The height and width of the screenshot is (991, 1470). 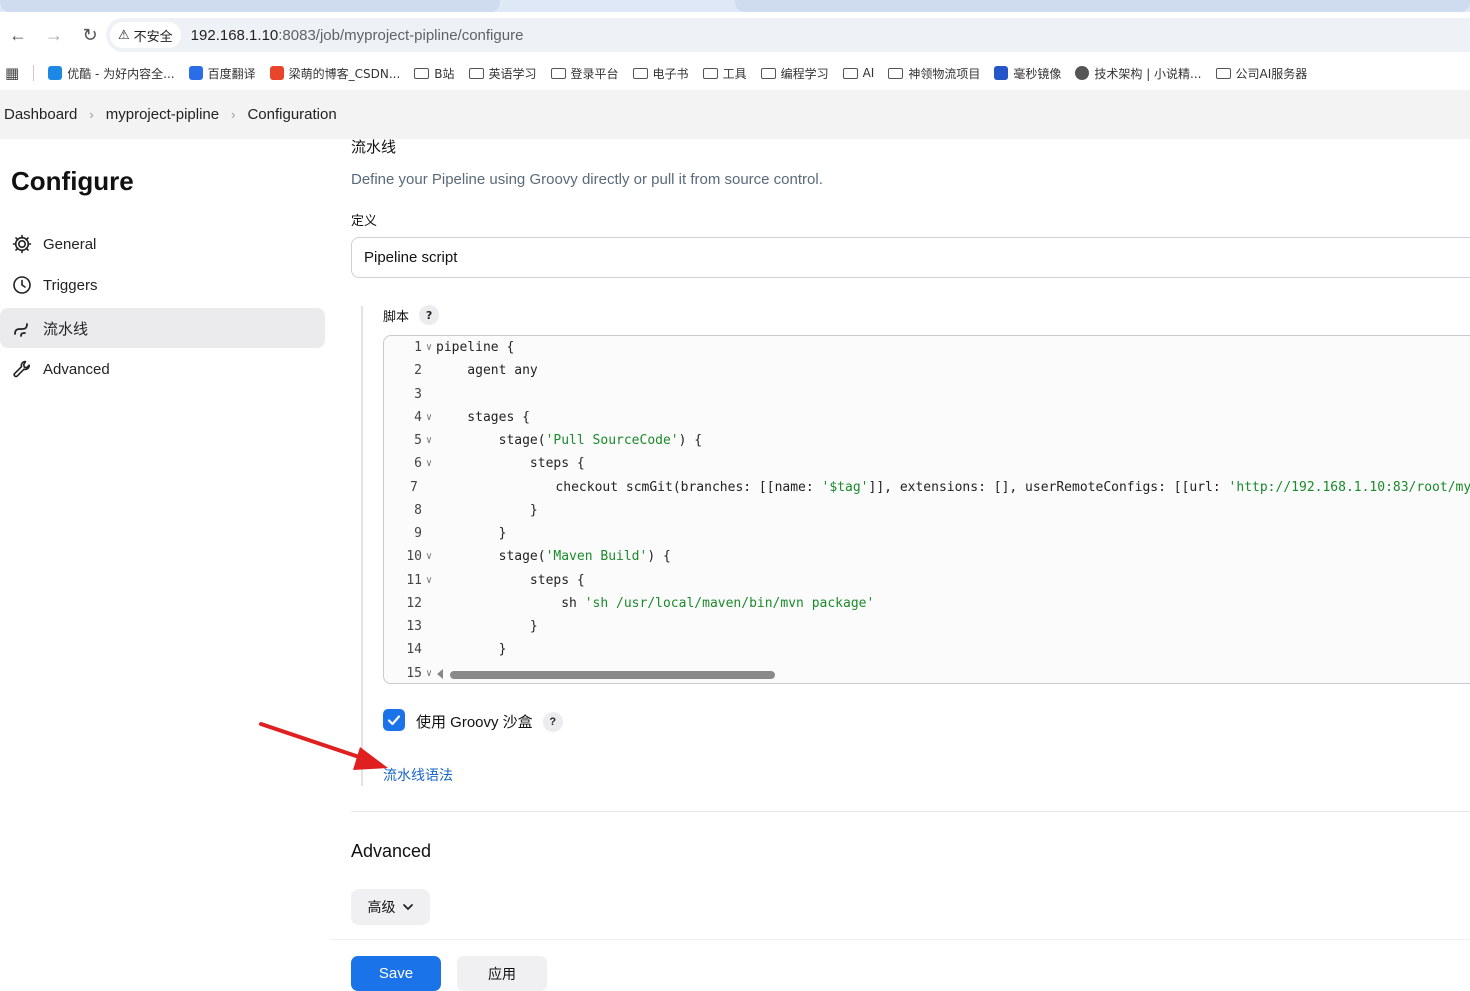 What do you see at coordinates (927, 370) in the screenshot?
I see `code-line: 2 agent any` at bounding box center [927, 370].